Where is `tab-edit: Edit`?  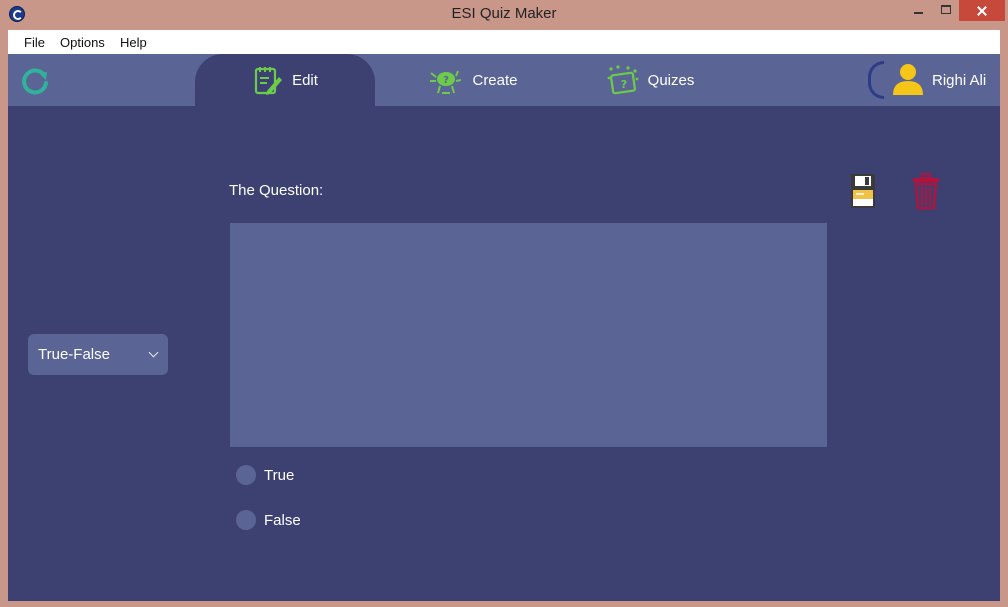
tab-edit: Edit is located at coordinates (285, 80).